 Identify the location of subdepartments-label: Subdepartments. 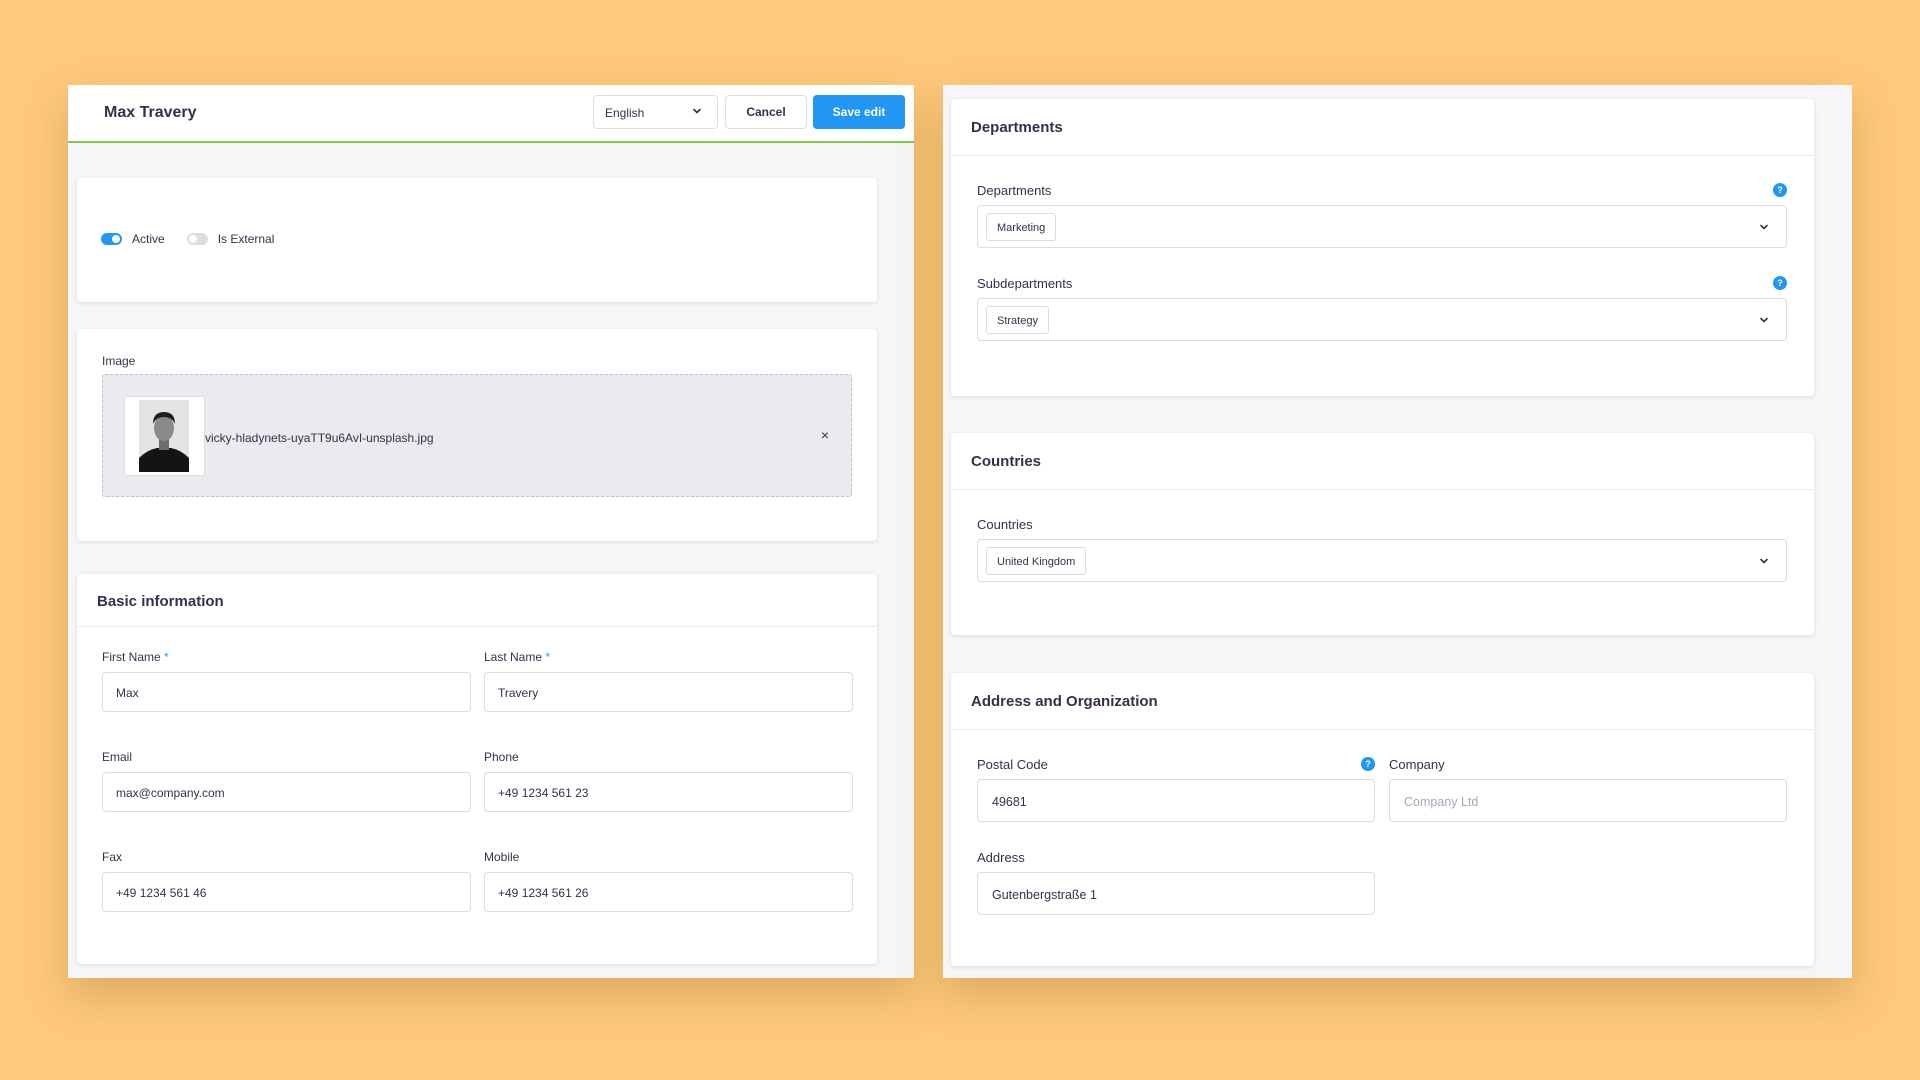
(1025, 283).